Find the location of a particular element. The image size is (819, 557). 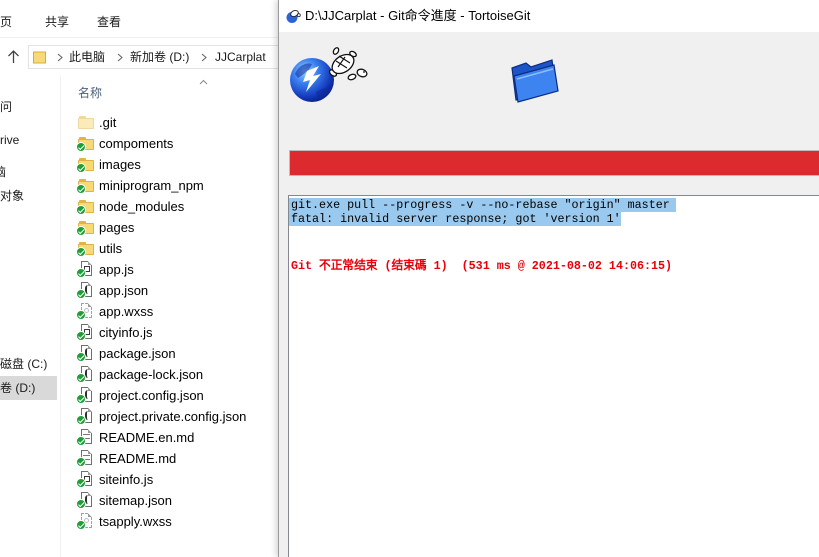

file-name: sitemap.json is located at coordinates (135, 500).